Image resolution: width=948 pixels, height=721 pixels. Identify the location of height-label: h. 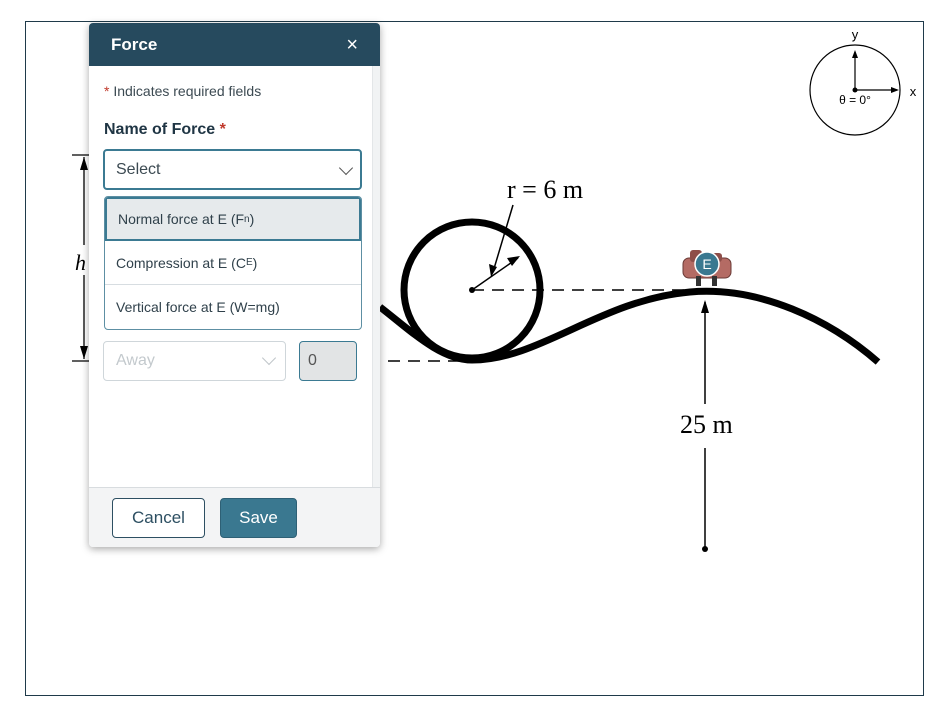
(80, 262).